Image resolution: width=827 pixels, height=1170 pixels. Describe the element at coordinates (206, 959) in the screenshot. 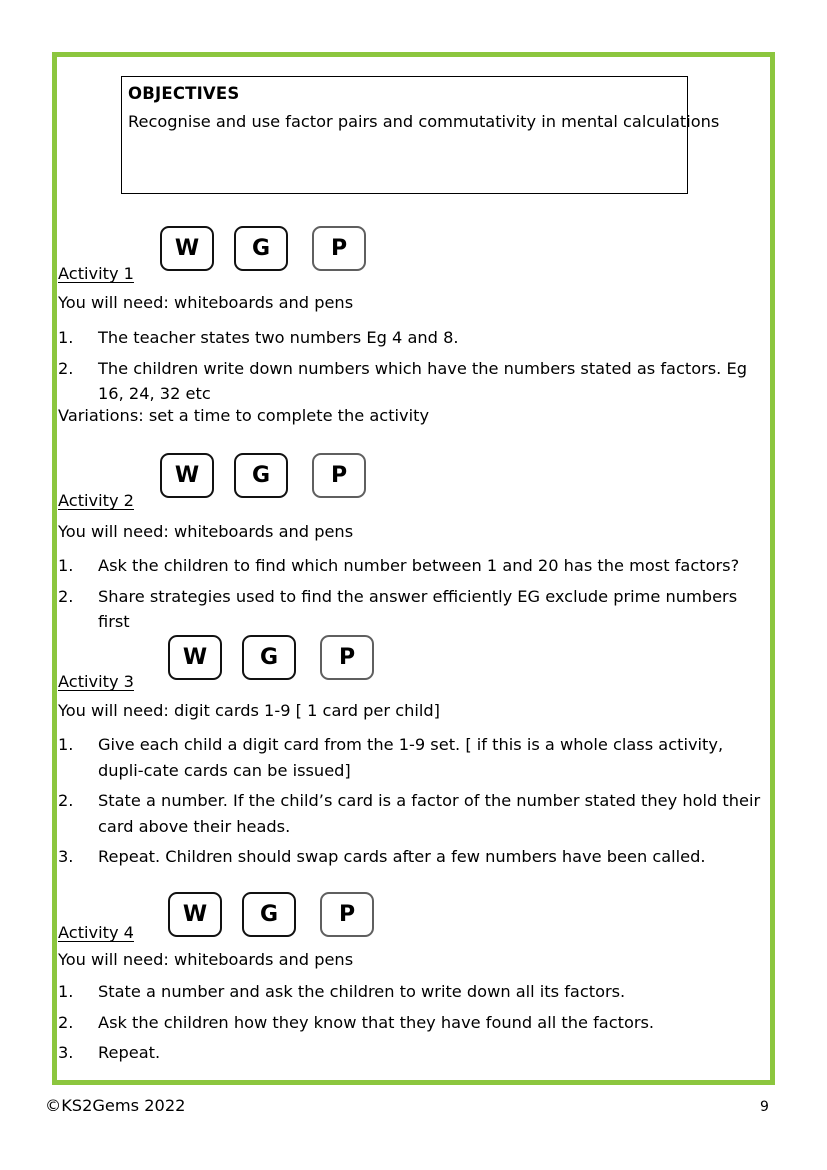

I see `activity-resources-4: You will need: whiteboards and pens` at that location.